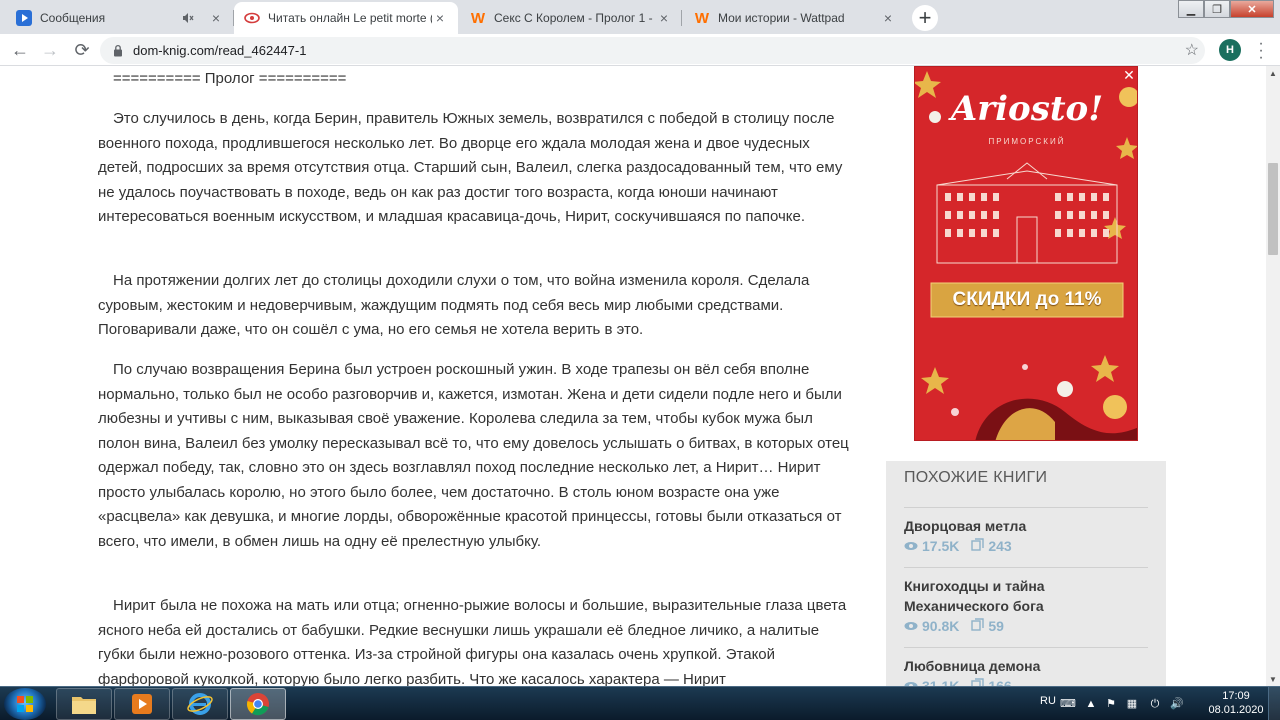 This screenshot has height=720, width=1280. I want to click on page-scrollbar: ▲ ▼, so click(1273, 376).